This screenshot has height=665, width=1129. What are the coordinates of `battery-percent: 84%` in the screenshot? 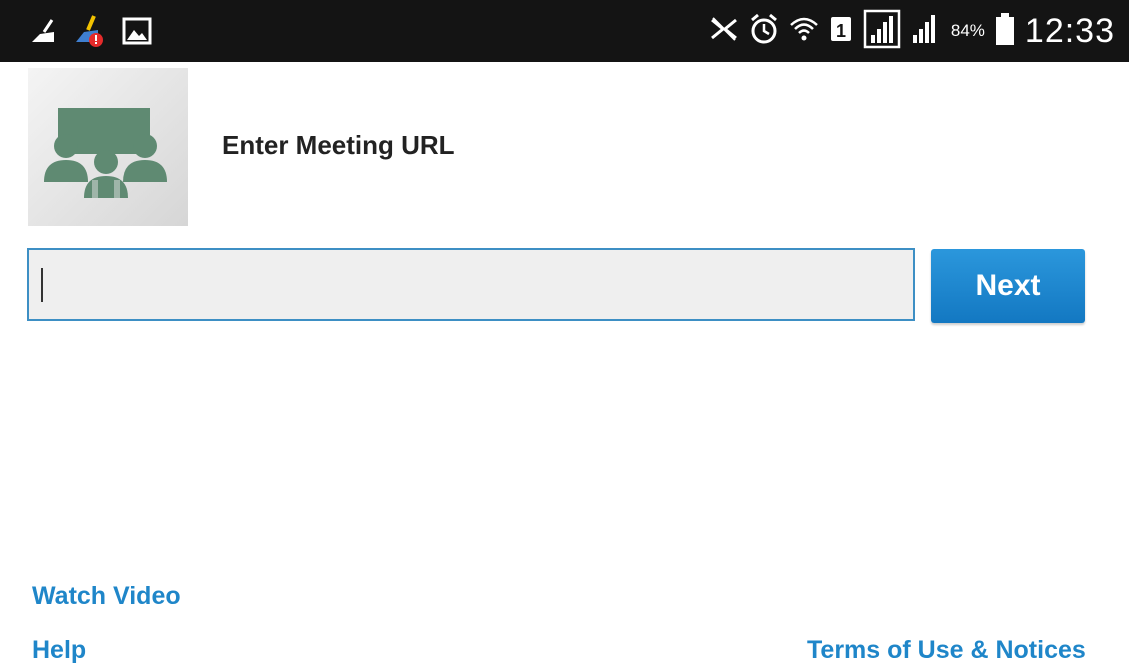 It's located at (967, 30).